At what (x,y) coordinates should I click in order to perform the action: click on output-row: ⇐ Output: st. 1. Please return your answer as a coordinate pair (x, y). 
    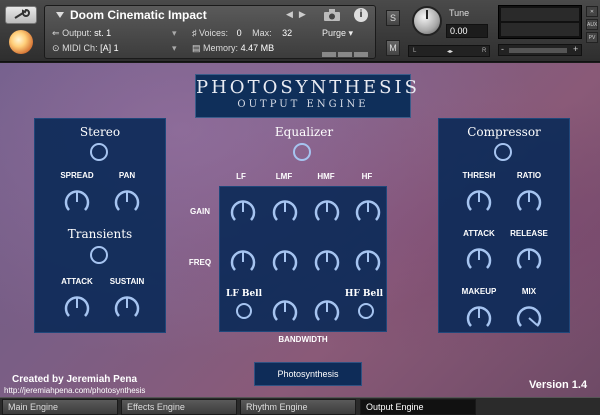
    Looking at the image, I should click on (81, 33).